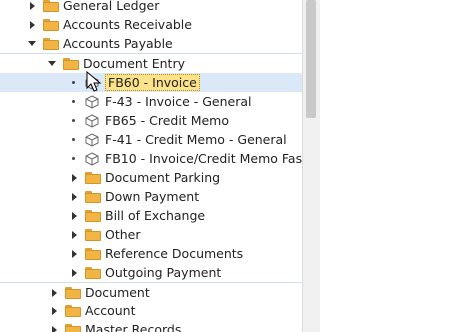 This screenshot has height=332, width=451. I want to click on tree-node-f41: F-41 - Credit Memo - General, so click(151, 139).